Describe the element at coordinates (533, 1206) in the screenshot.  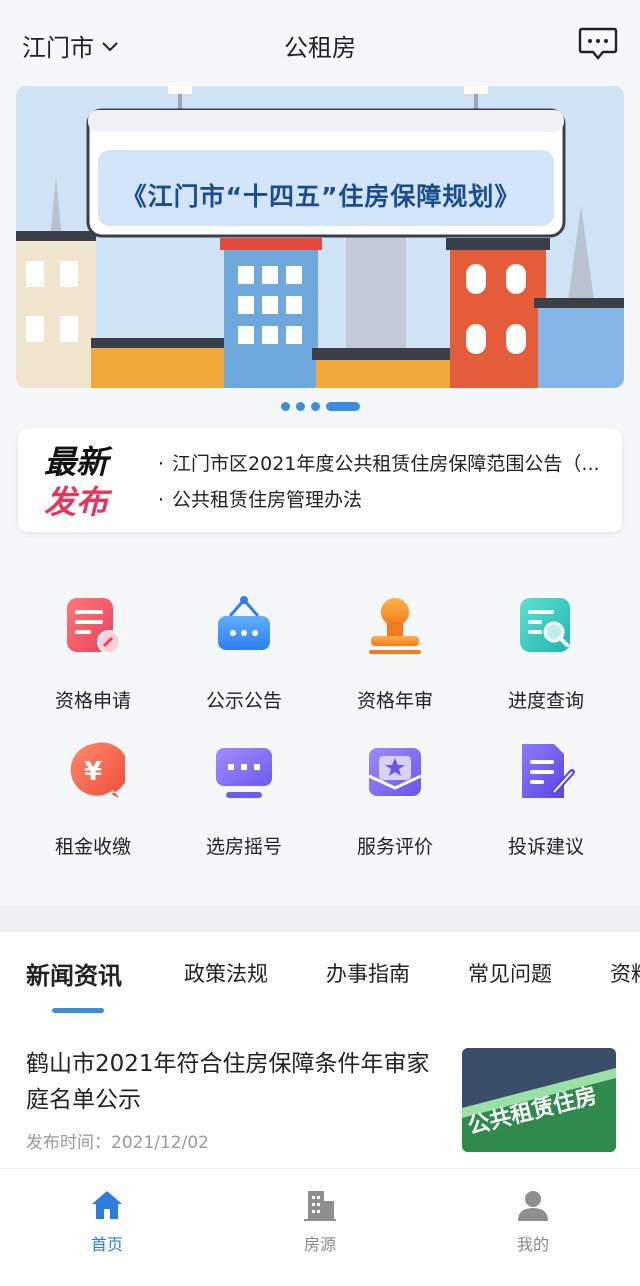
I see `user-icon` at that location.